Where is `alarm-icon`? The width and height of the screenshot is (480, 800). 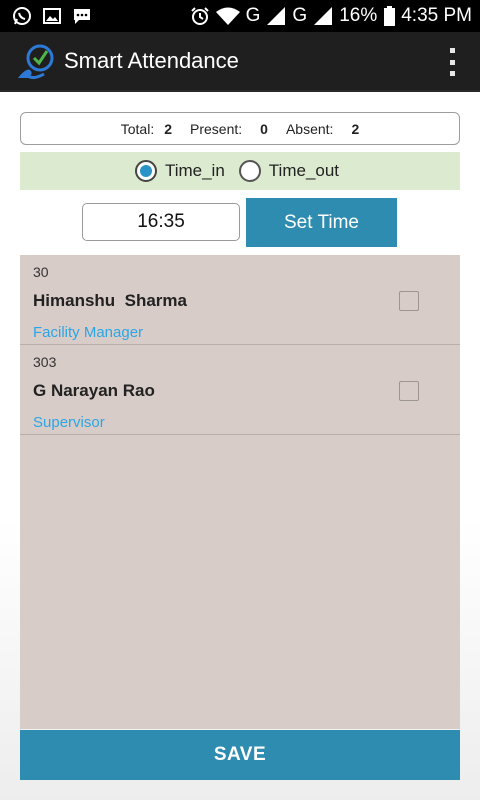
alarm-icon is located at coordinates (200, 16).